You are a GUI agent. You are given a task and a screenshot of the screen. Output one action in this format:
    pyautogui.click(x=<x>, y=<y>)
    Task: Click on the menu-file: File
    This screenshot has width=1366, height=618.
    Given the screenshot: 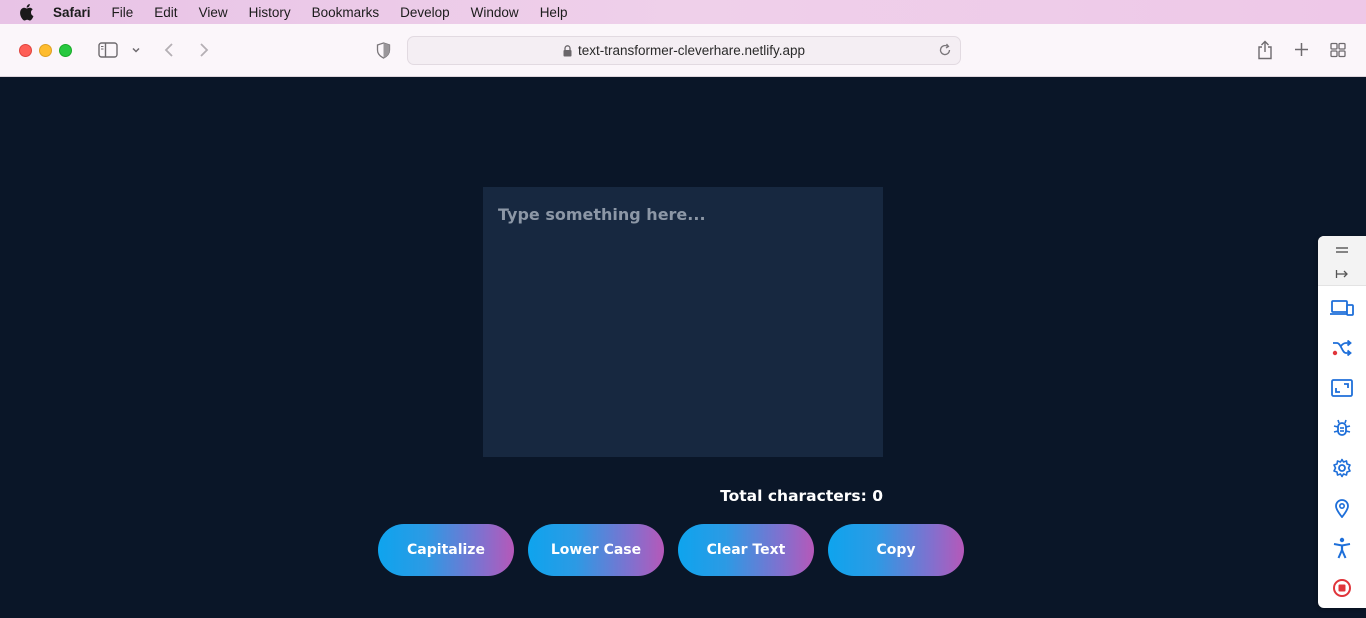 What is the action you would take?
    pyautogui.click(x=123, y=12)
    